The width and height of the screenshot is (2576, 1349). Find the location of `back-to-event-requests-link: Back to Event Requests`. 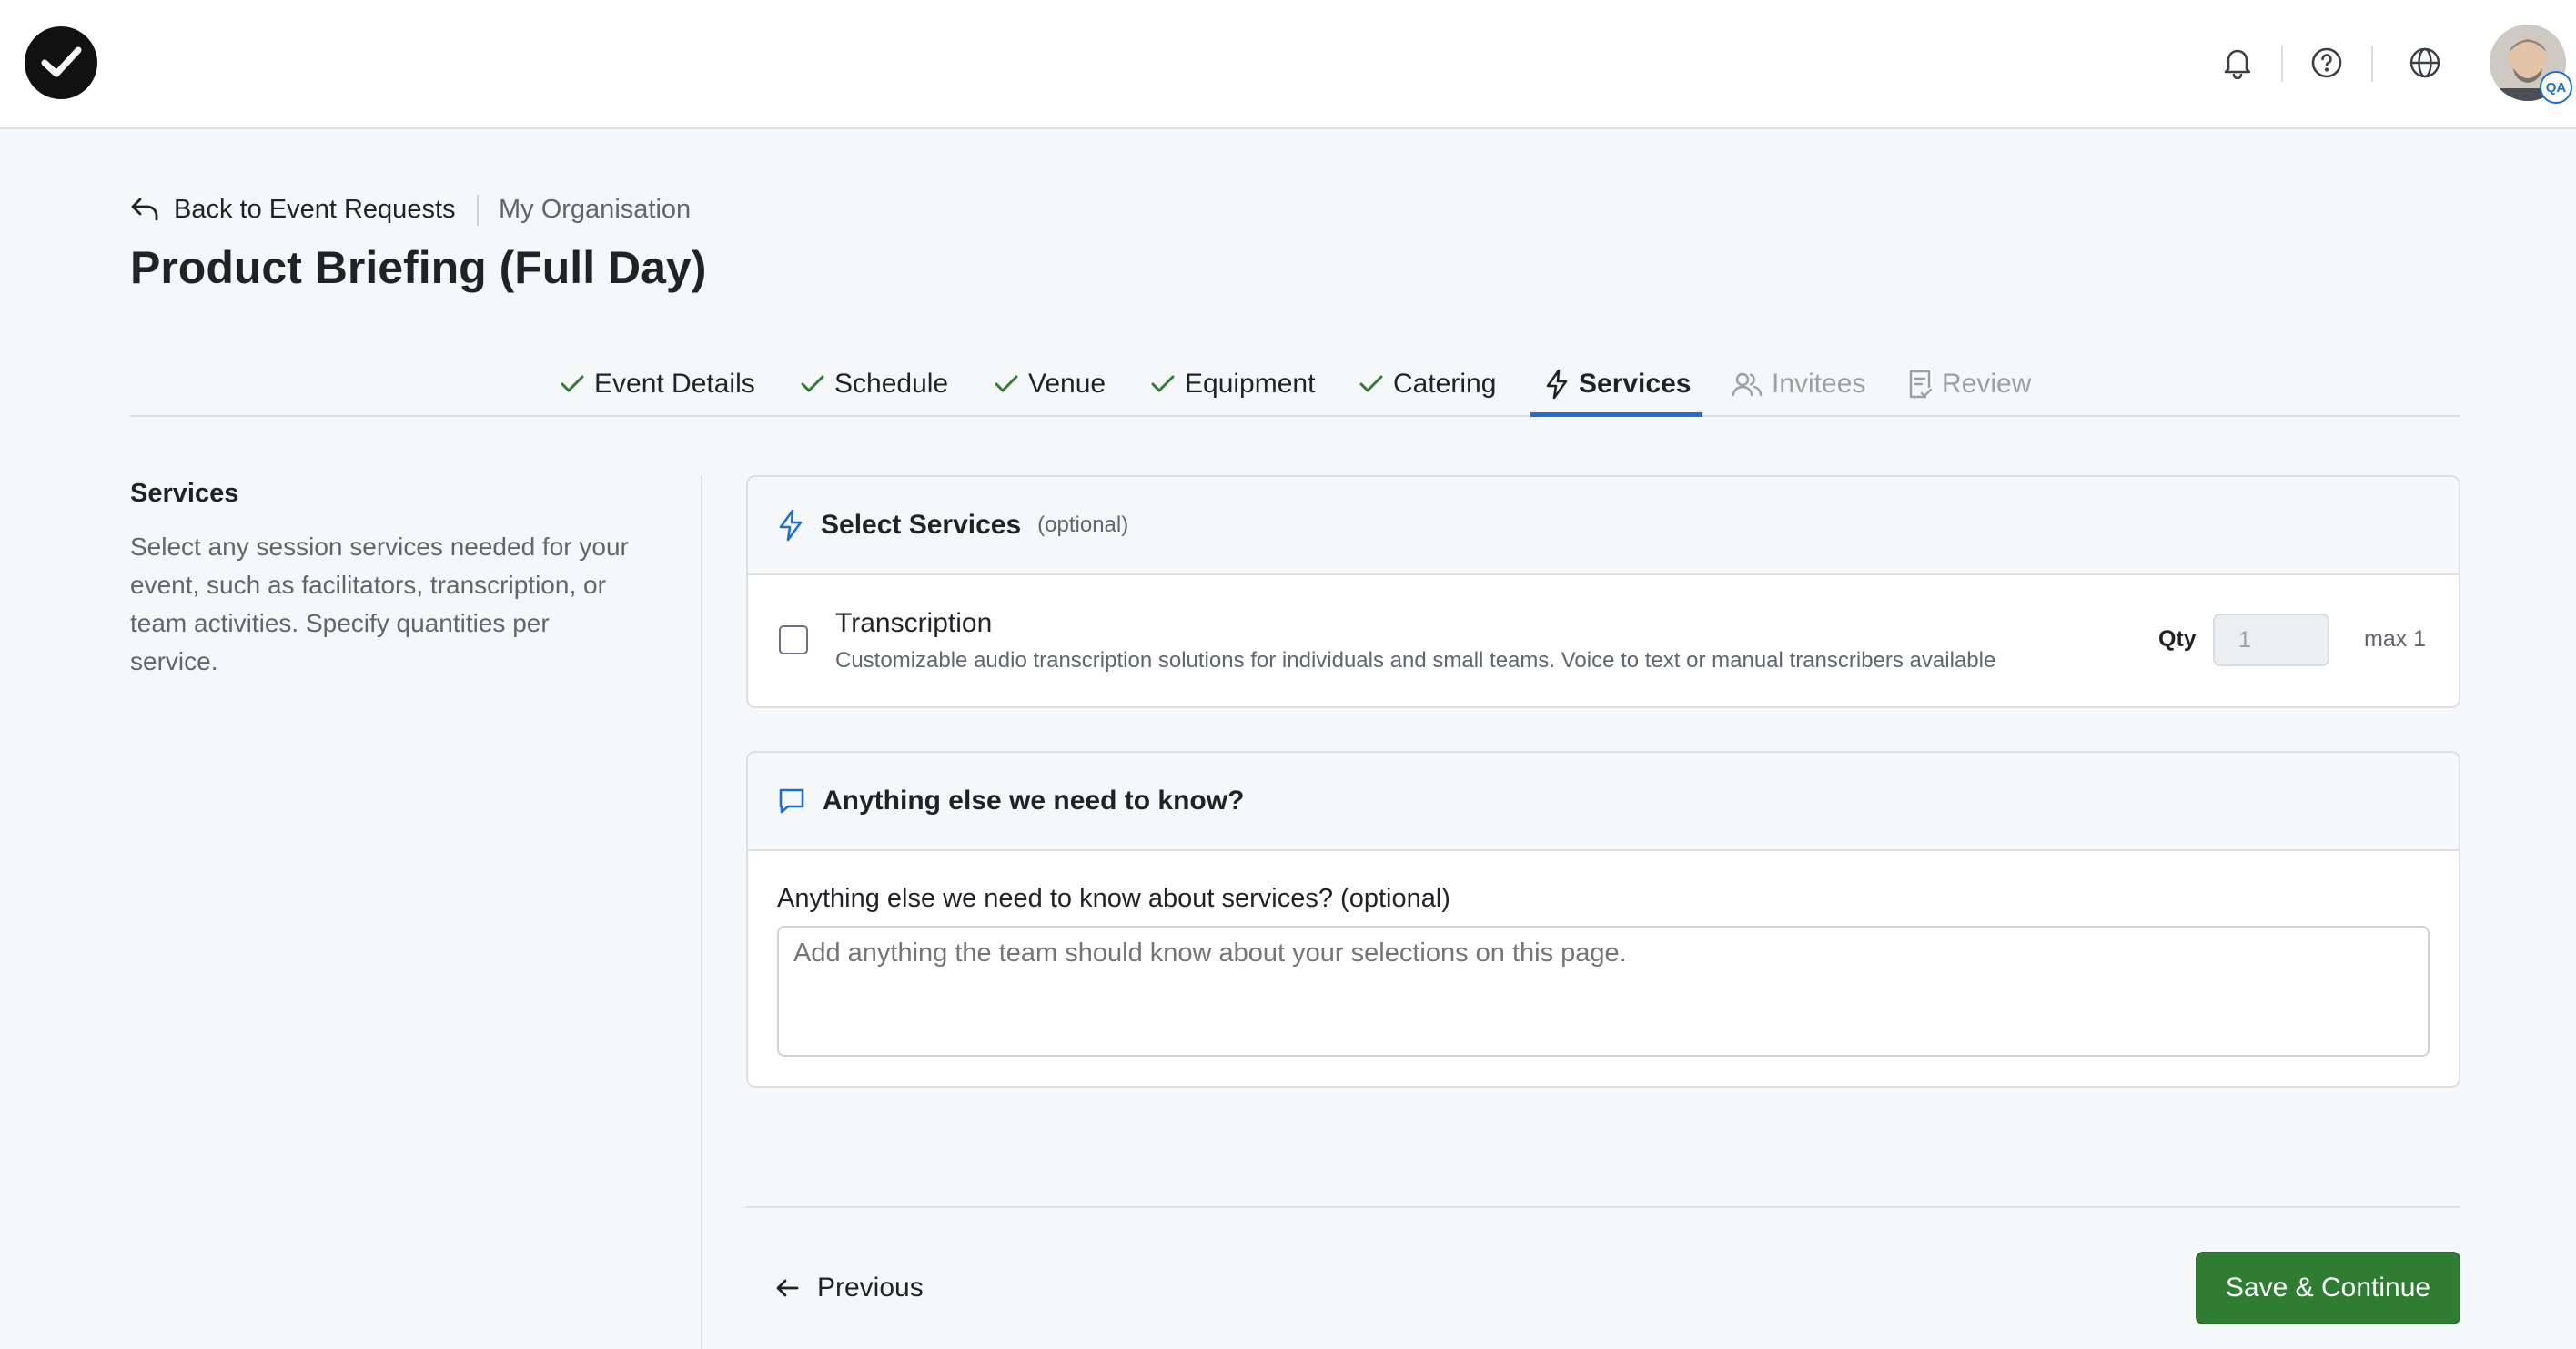

back-to-event-requests-link: Back to Event Requests is located at coordinates (293, 209).